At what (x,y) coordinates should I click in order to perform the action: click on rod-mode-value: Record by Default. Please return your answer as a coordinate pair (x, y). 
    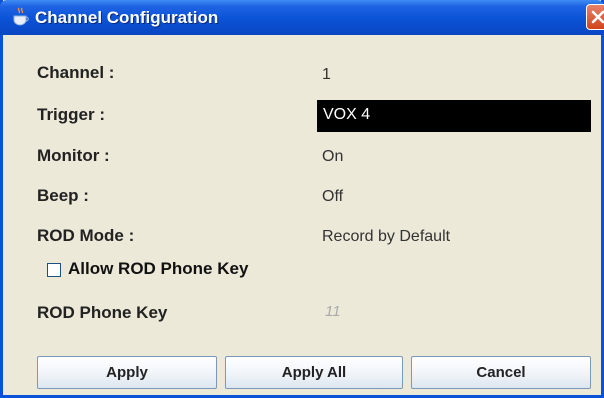
    Looking at the image, I should click on (386, 236).